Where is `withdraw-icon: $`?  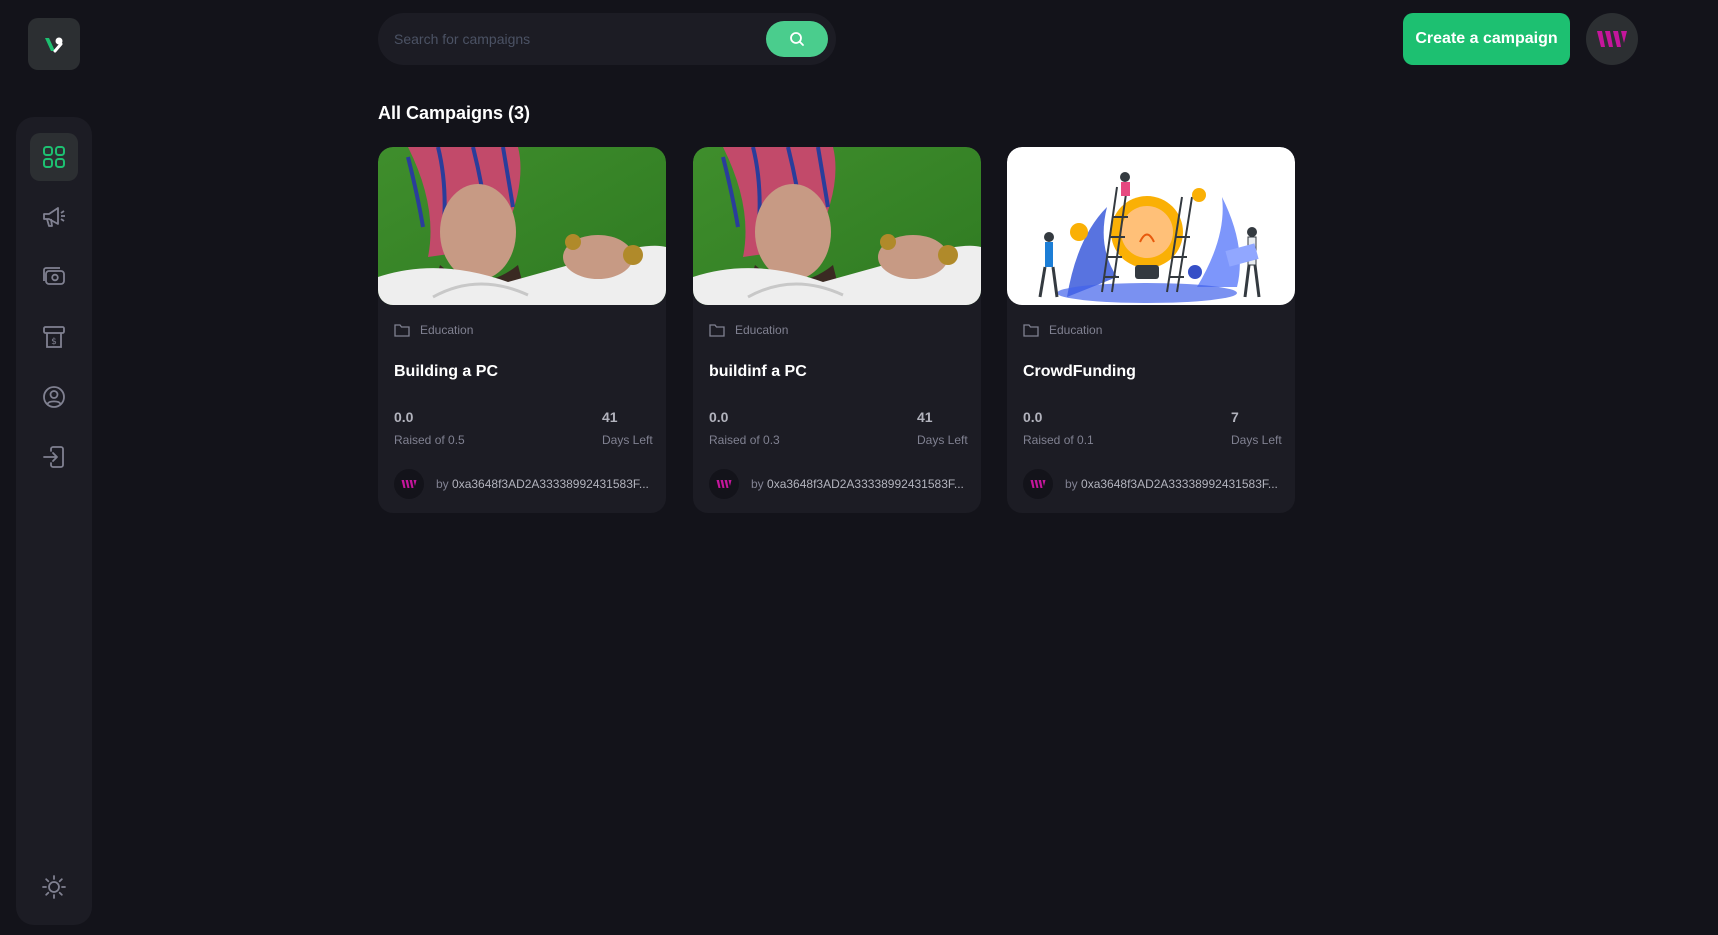 withdraw-icon: $ is located at coordinates (54, 337).